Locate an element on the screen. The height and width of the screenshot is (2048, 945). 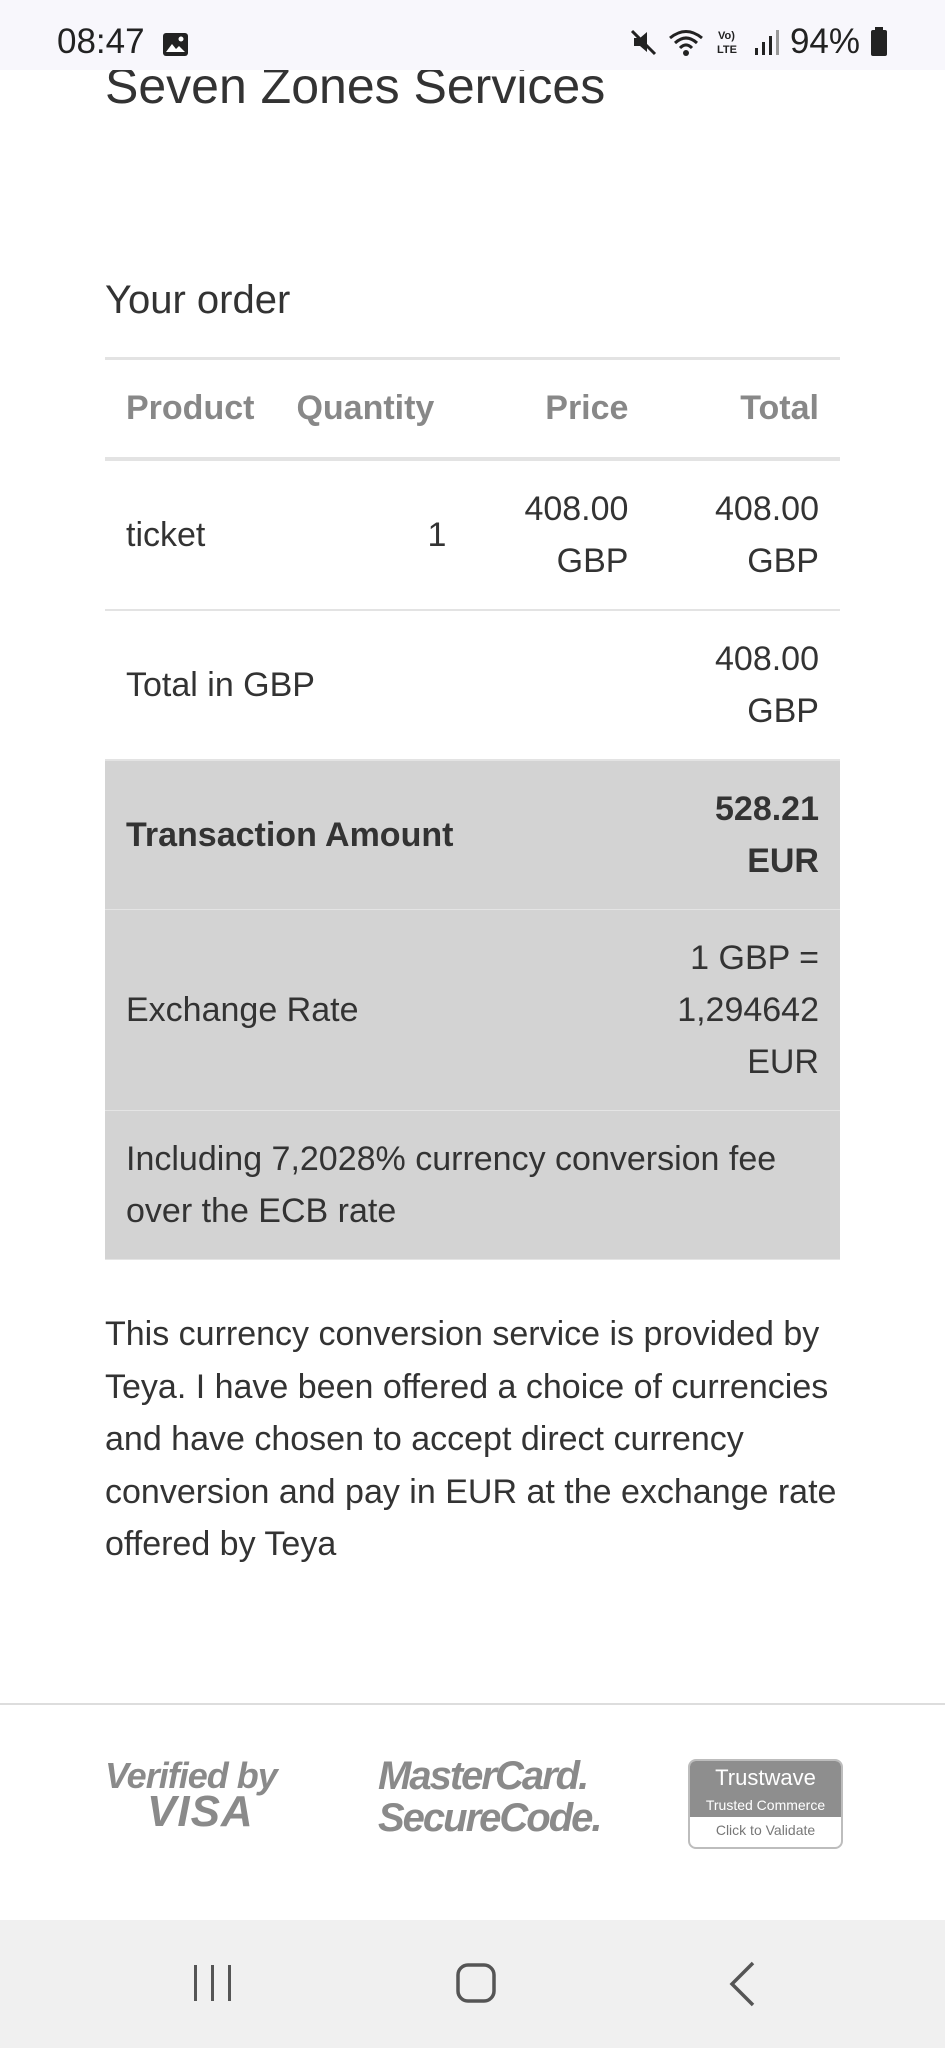
recent-apps-icon is located at coordinates (213, 1983).